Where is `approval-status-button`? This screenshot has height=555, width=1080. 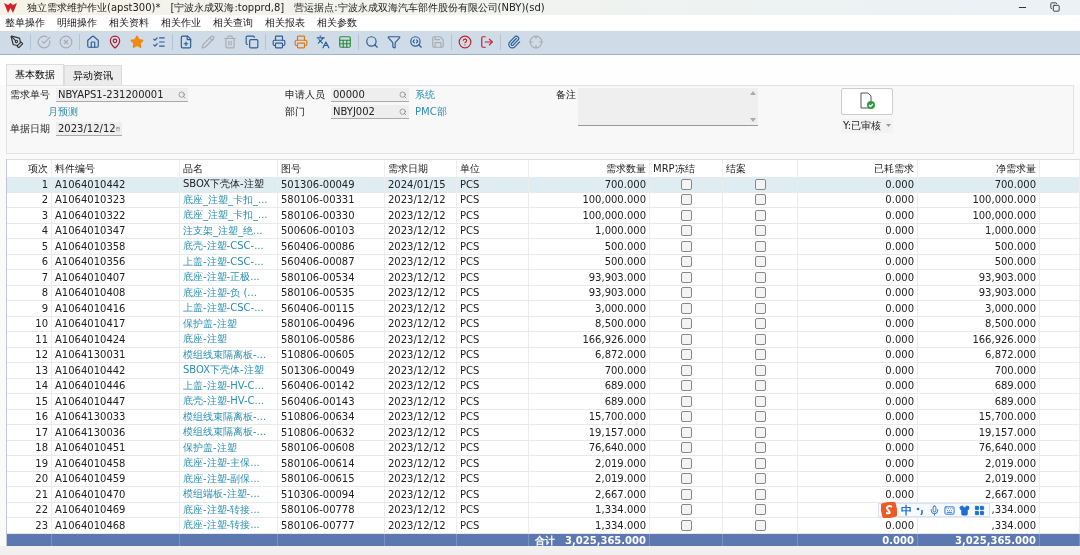
approval-status-button is located at coordinates (867, 101).